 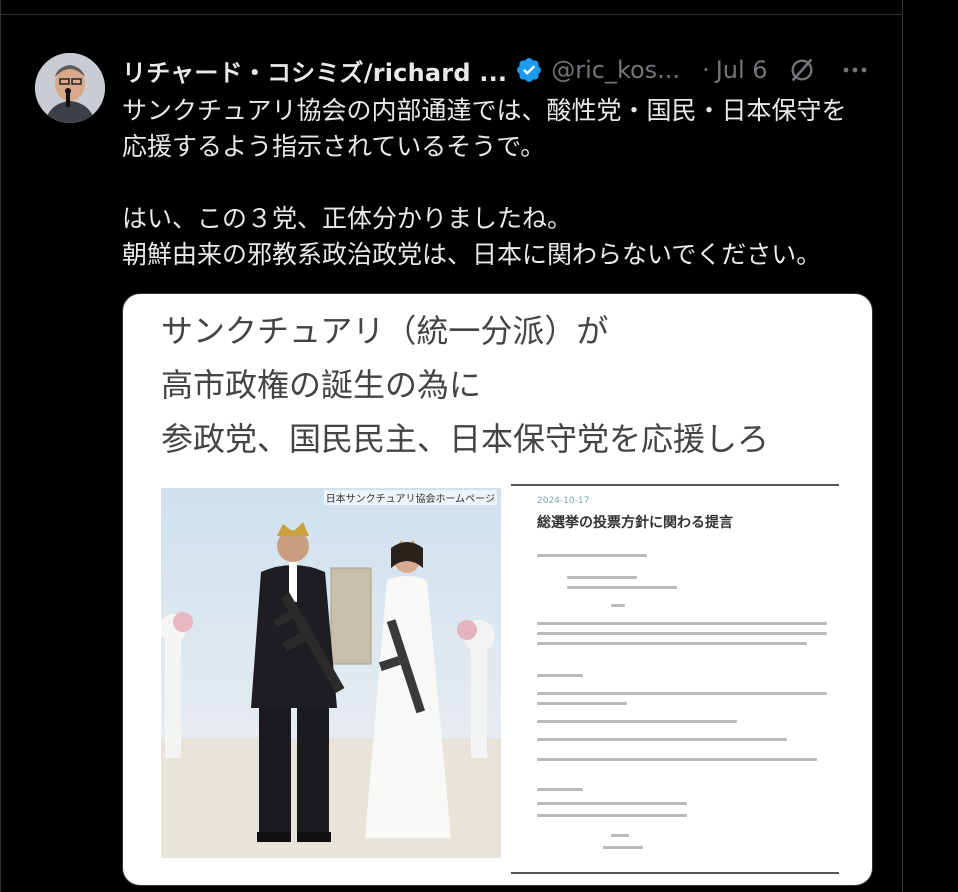 I want to click on tweet-text-line: 応援するよう指示されているそうで。, so click(x=334, y=146).